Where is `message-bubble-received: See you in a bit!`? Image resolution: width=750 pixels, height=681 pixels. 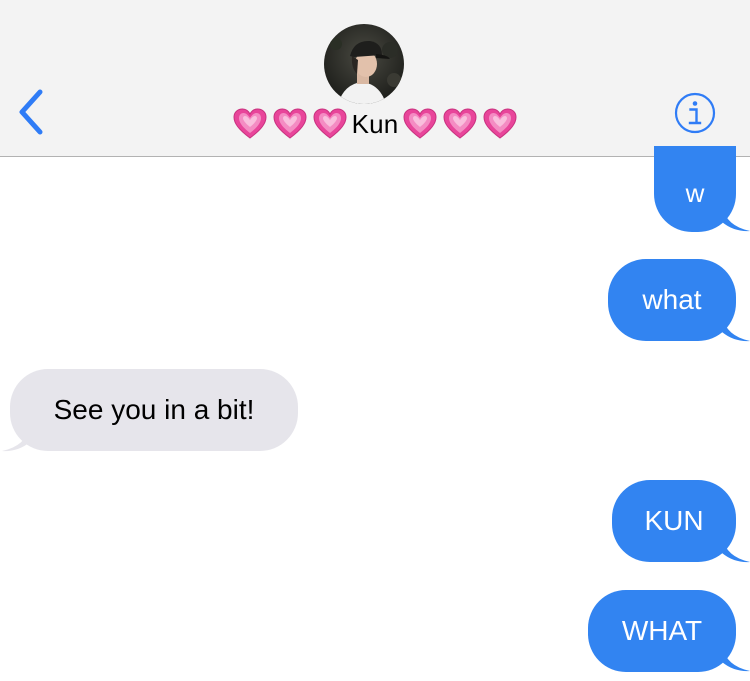
message-bubble-received: See you in a bit! is located at coordinates (154, 410).